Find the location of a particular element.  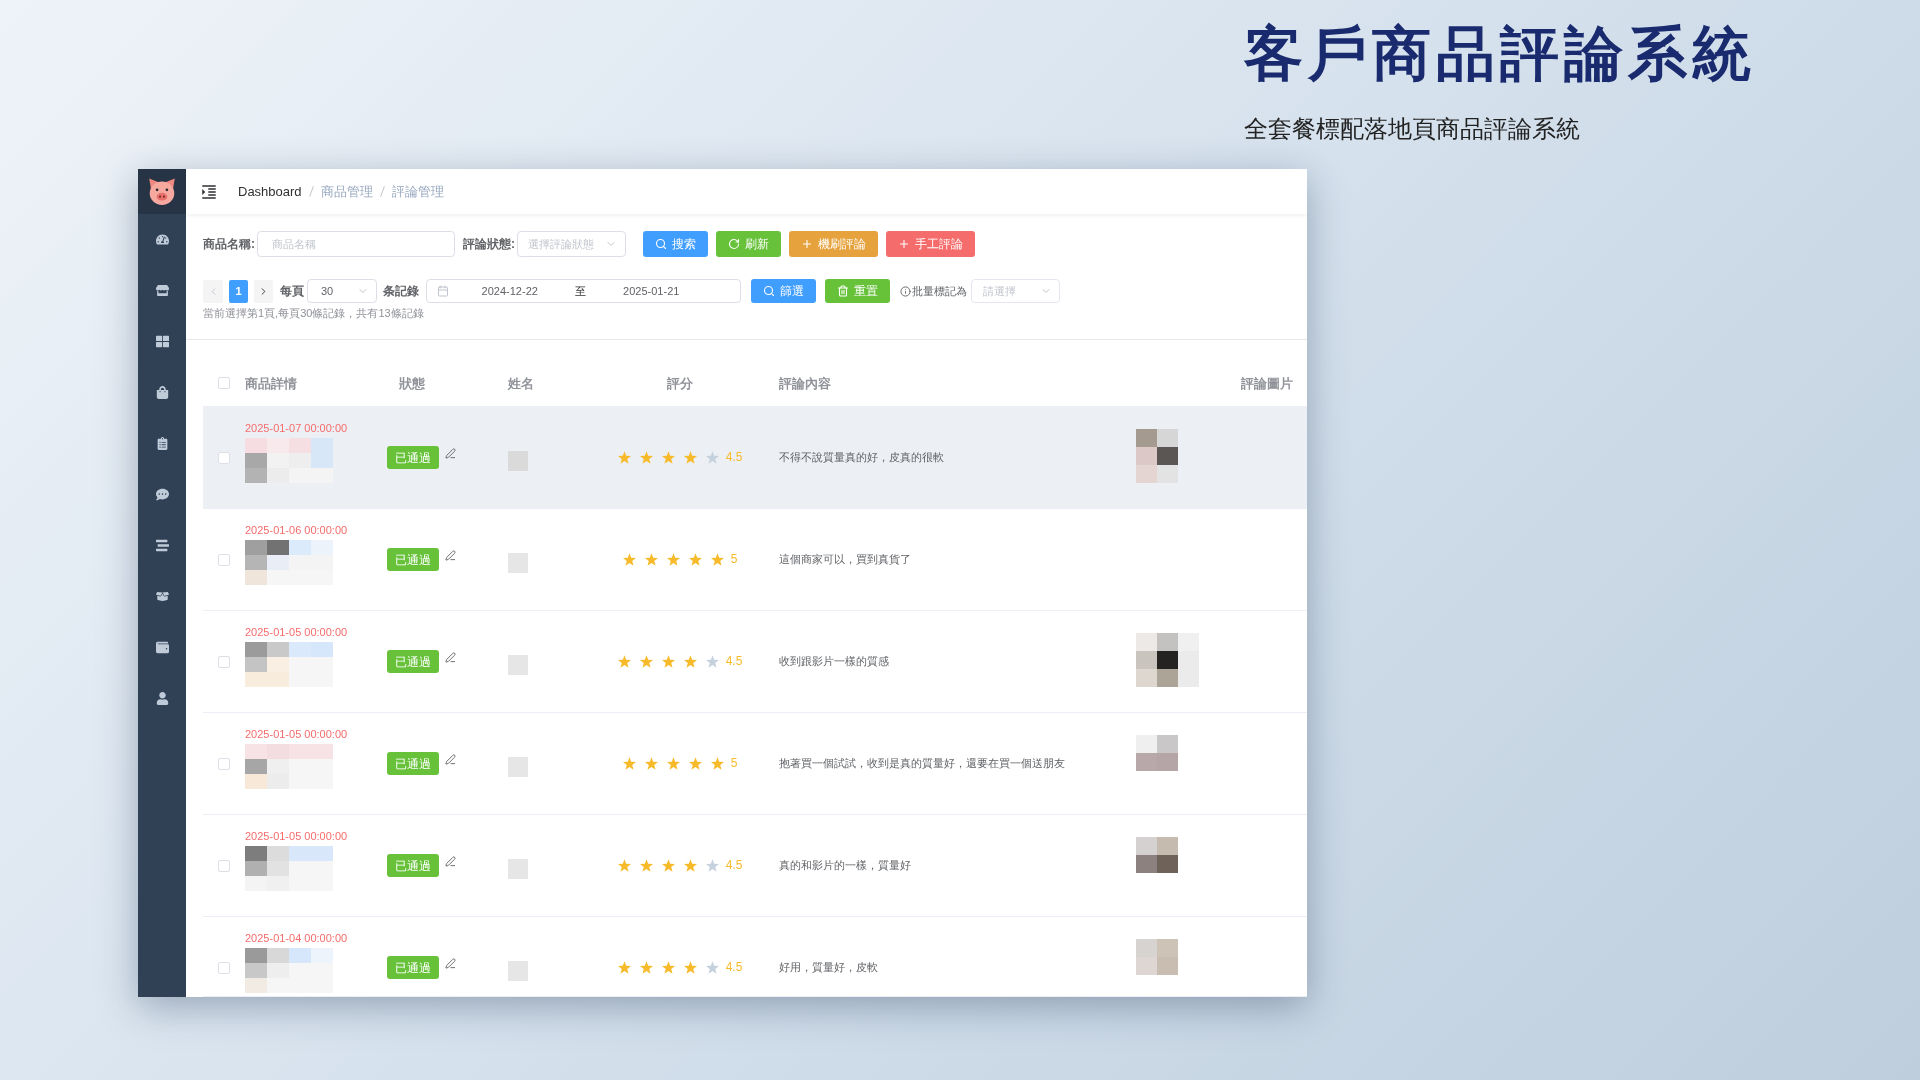

info-icon is located at coordinates (905, 291).